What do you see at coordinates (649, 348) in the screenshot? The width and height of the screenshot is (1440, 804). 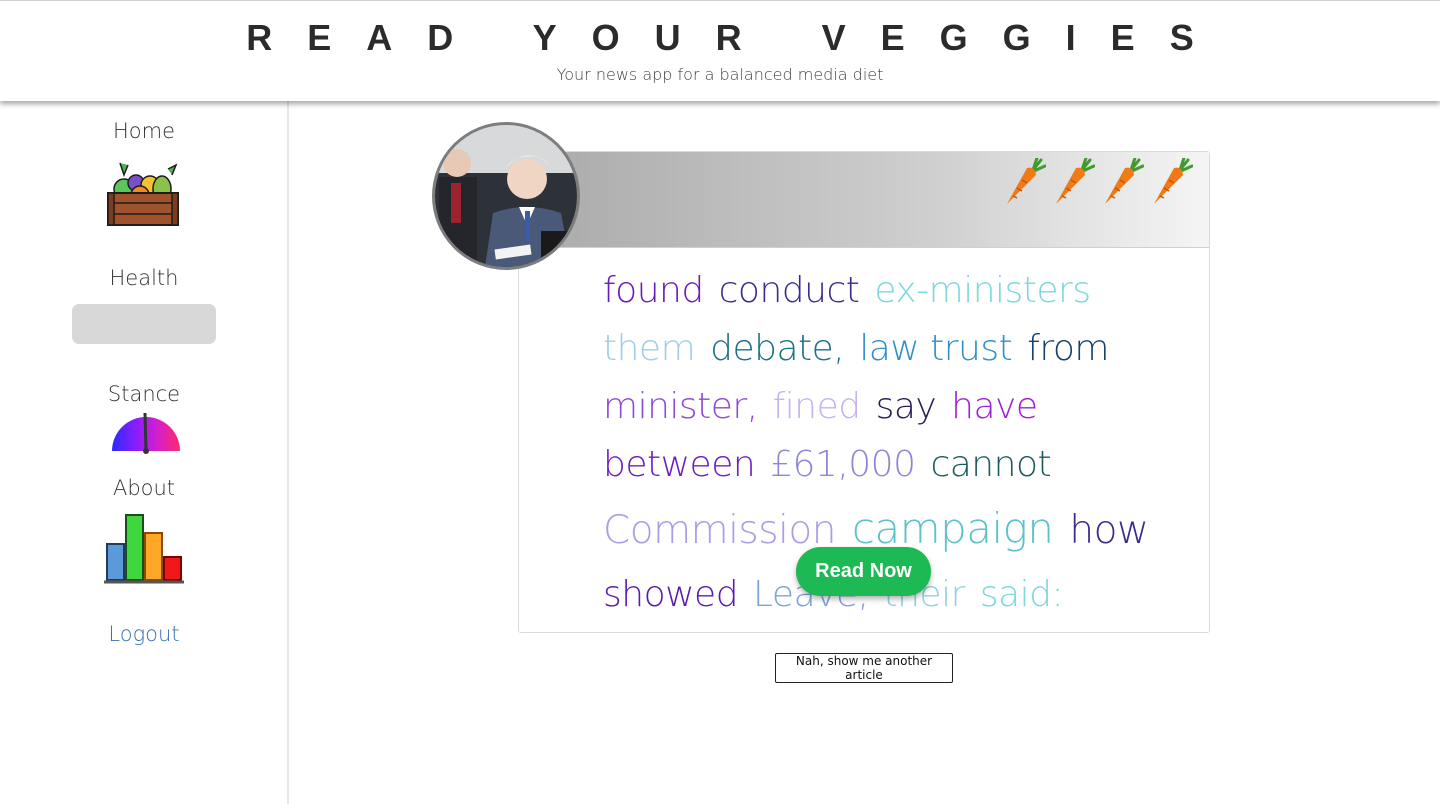 I see `word-cloud-word: them` at bounding box center [649, 348].